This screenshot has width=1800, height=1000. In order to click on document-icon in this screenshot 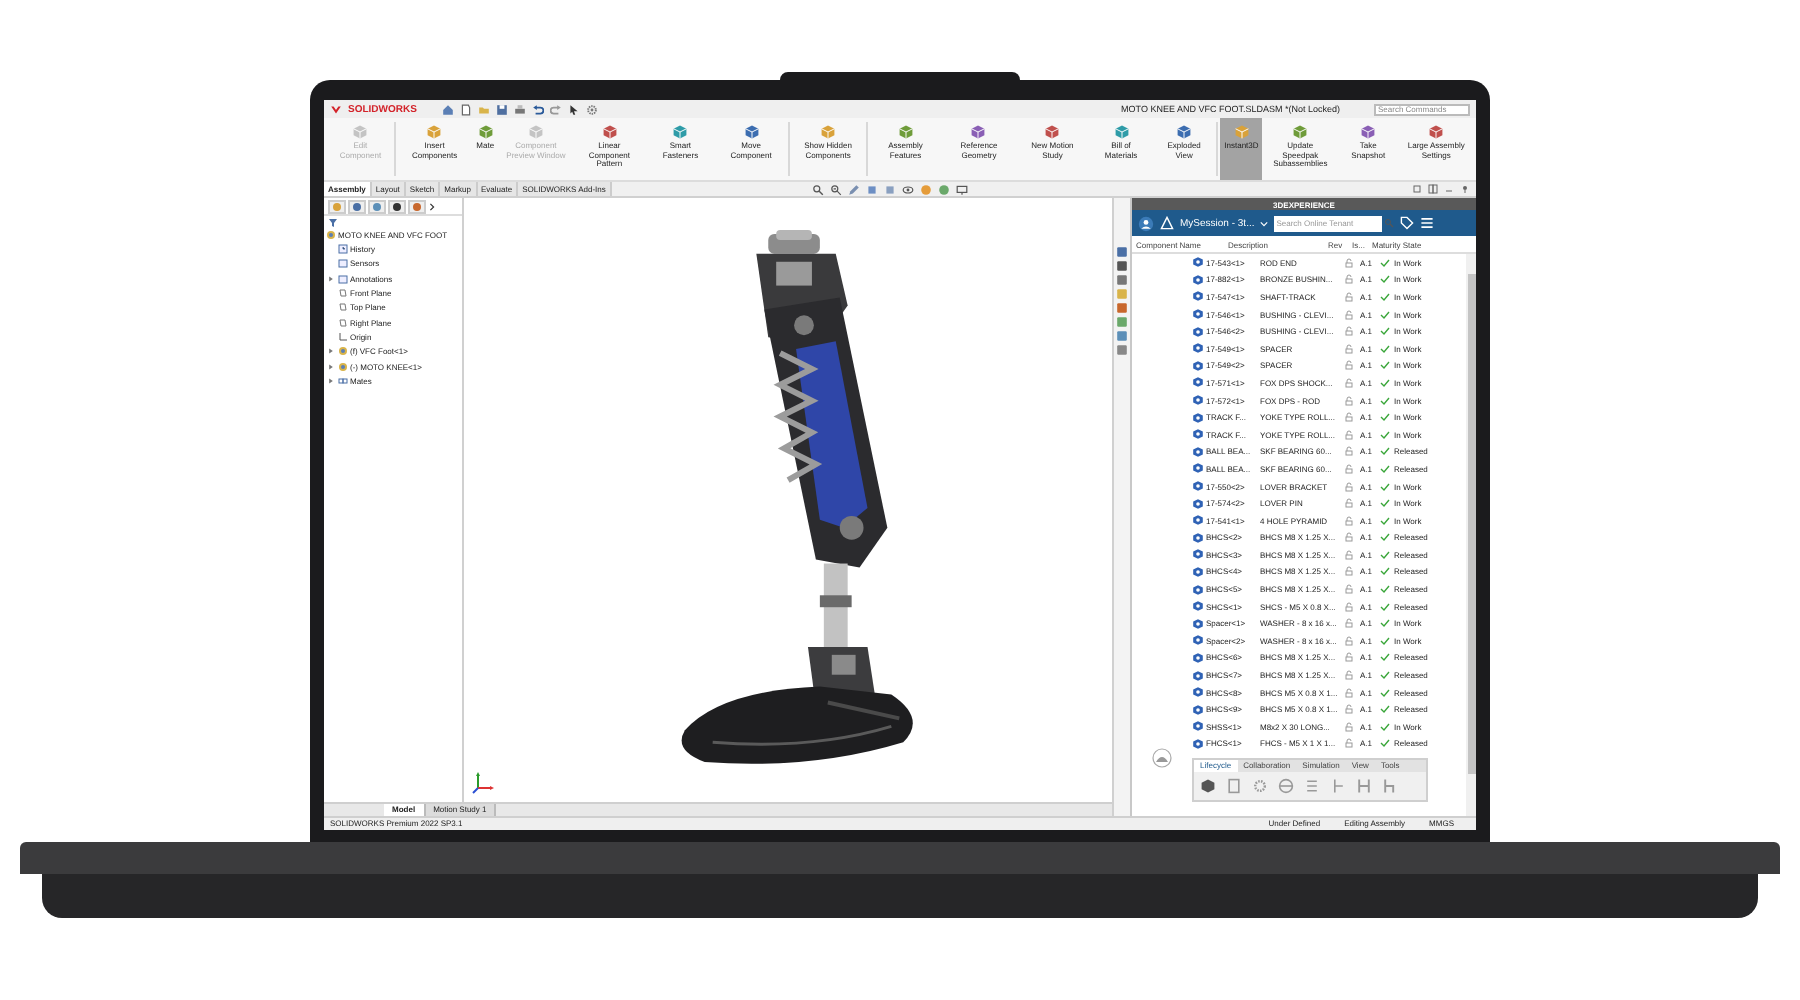, I will do `click(1234, 786)`.